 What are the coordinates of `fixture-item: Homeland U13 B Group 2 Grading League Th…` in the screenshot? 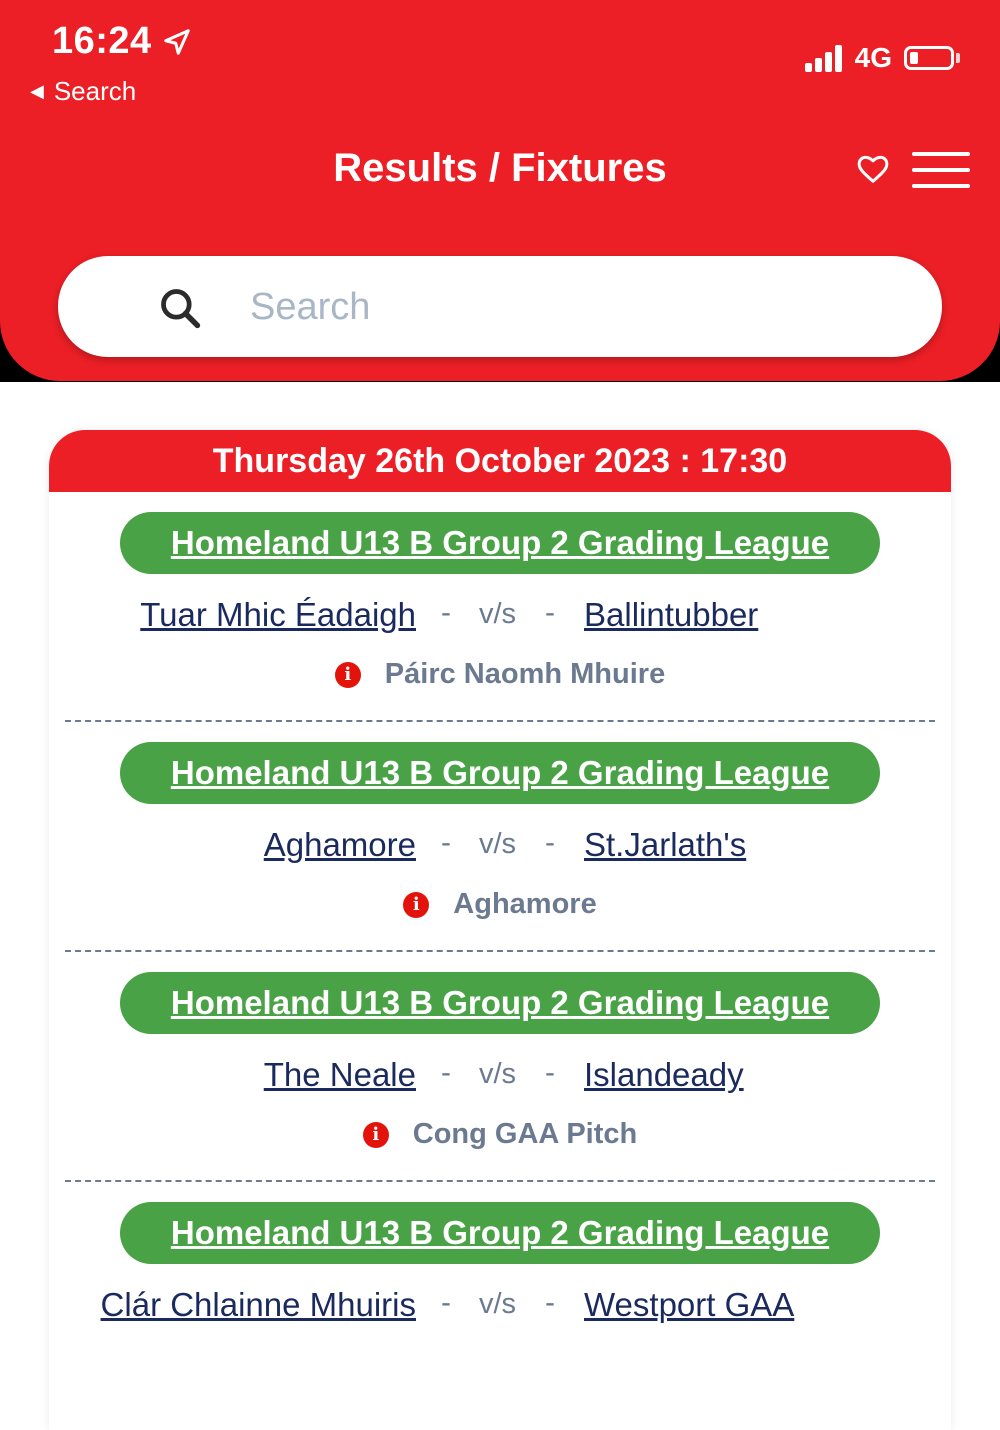 It's located at (500, 1067).